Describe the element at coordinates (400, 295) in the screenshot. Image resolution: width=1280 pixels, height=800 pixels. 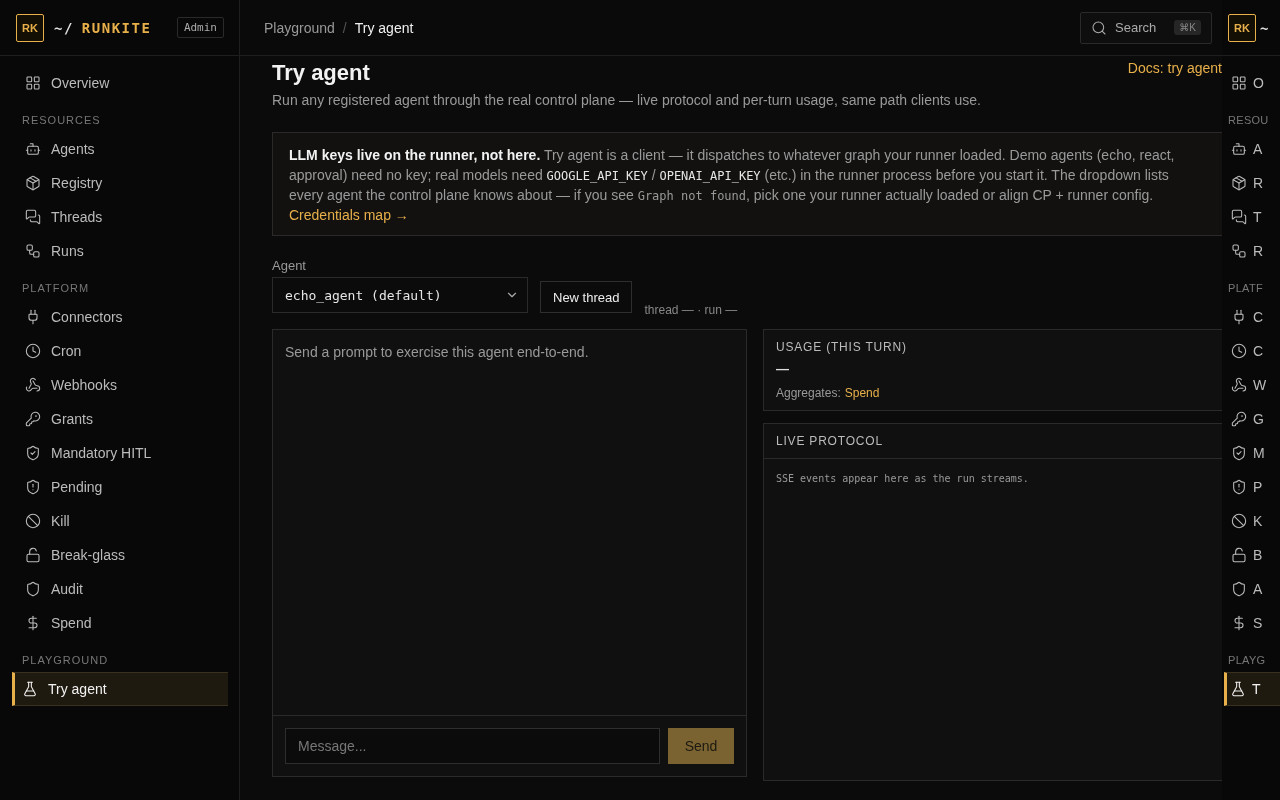
I see `agent-select: echo_agent (default)` at that location.